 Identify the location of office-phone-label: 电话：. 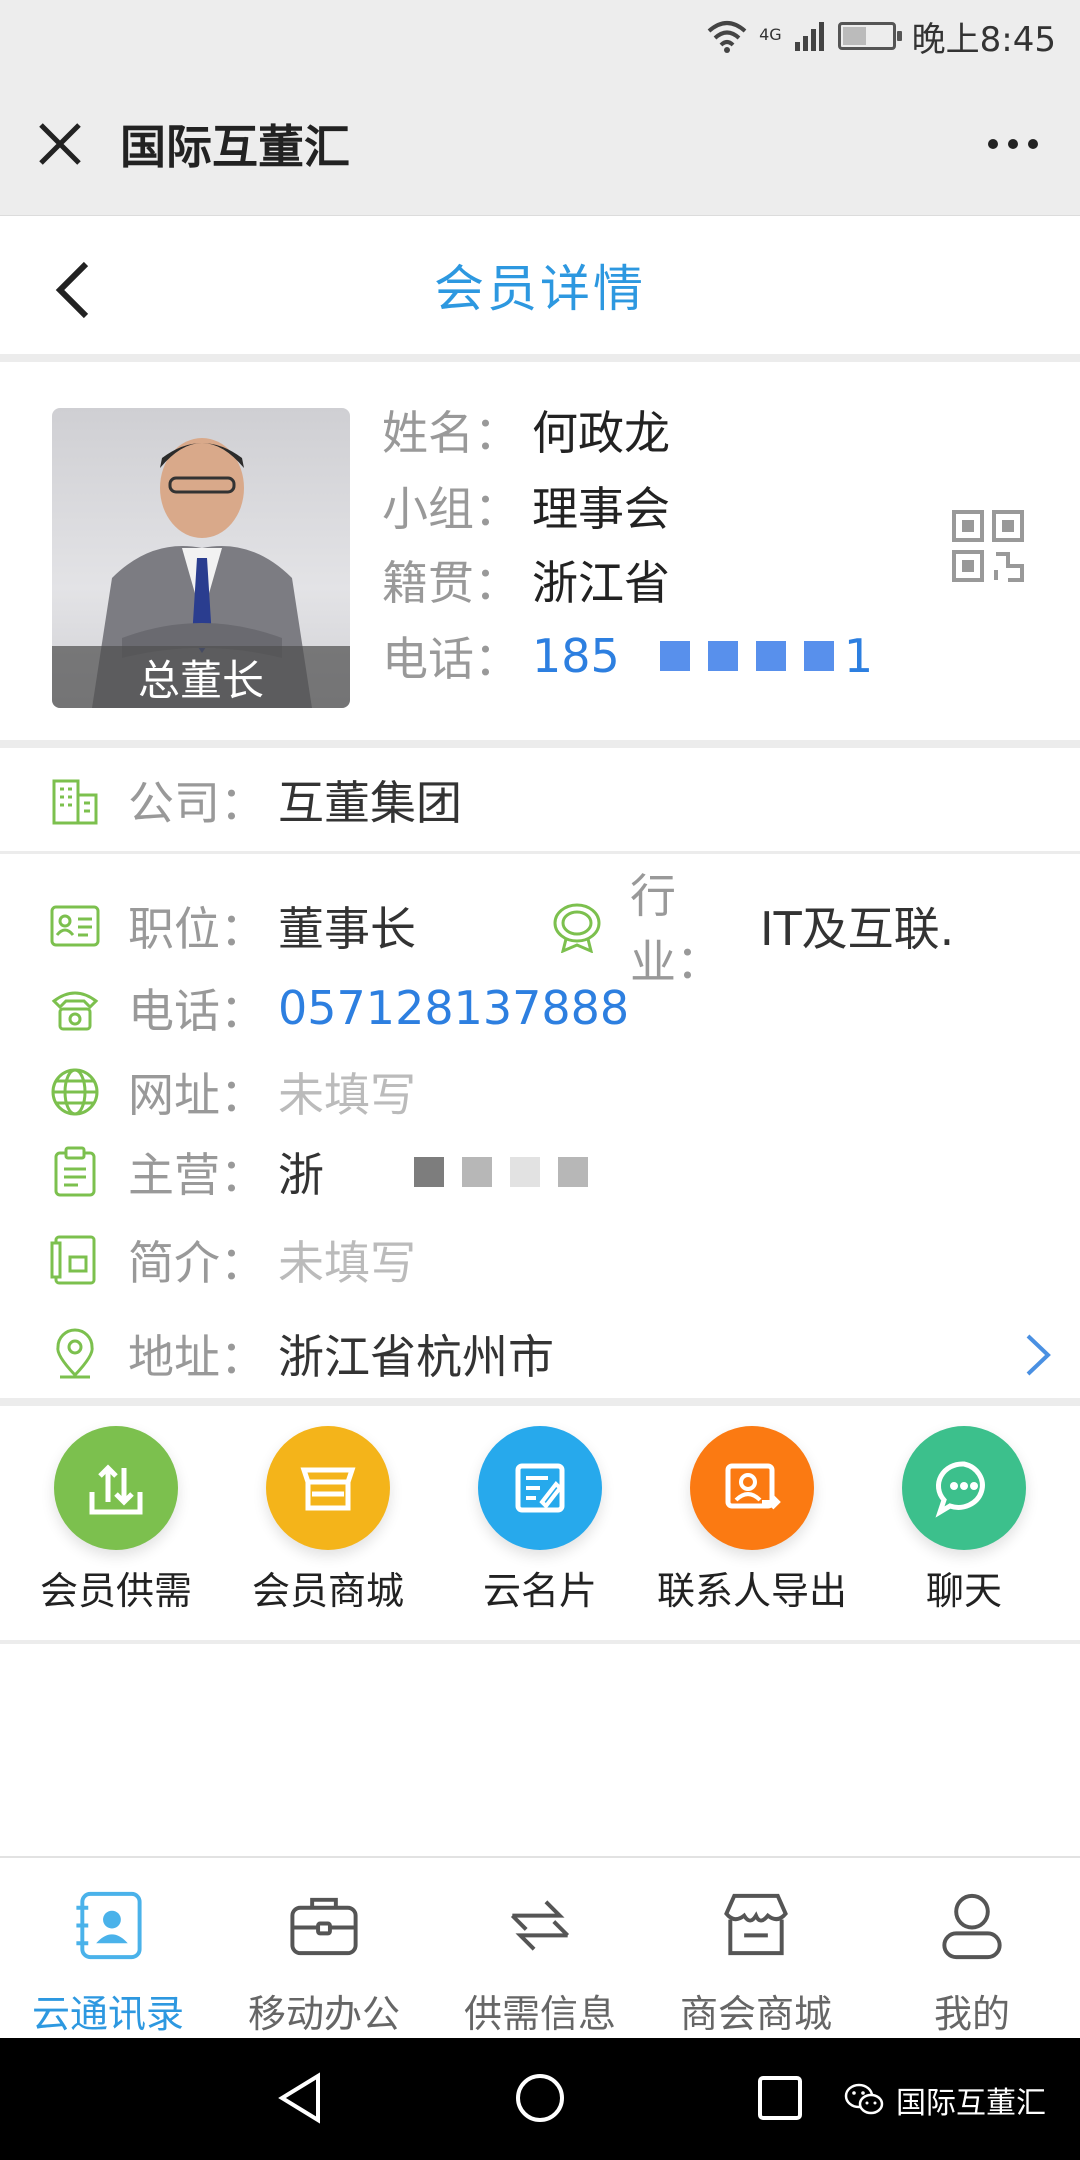
(197, 1011).